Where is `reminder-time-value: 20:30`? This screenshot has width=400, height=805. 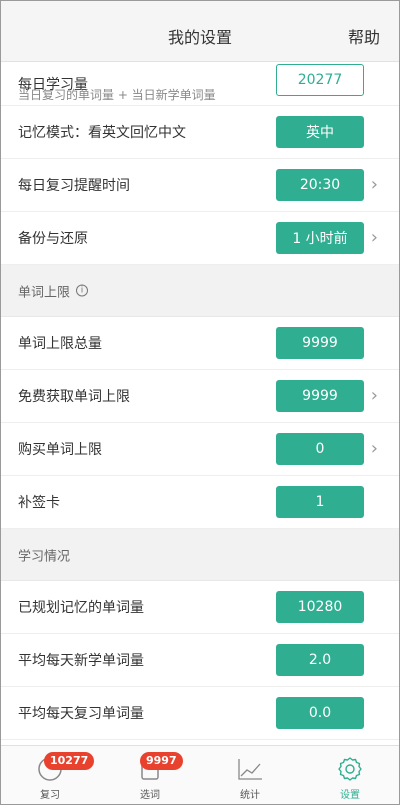
reminder-time-value: 20:30 is located at coordinates (320, 185).